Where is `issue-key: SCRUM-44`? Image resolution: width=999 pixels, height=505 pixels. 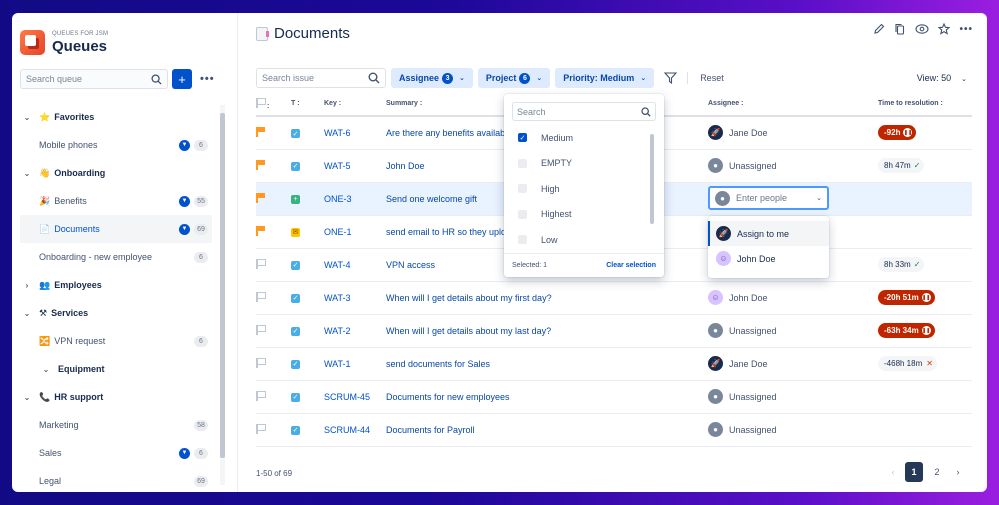
issue-key: SCRUM-44 is located at coordinates (355, 430).